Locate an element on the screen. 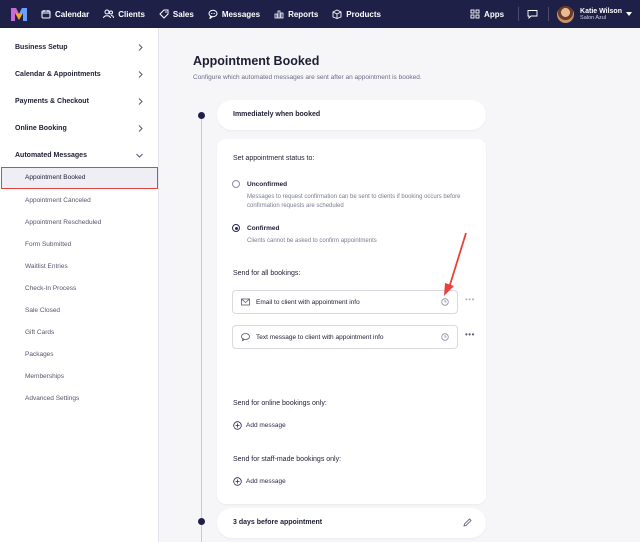 The height and width of the screenshot is (542, 640). sidebar-sub-appointment-rescheduled: Appointment Rescheduled is located at coordinates (63, 222).